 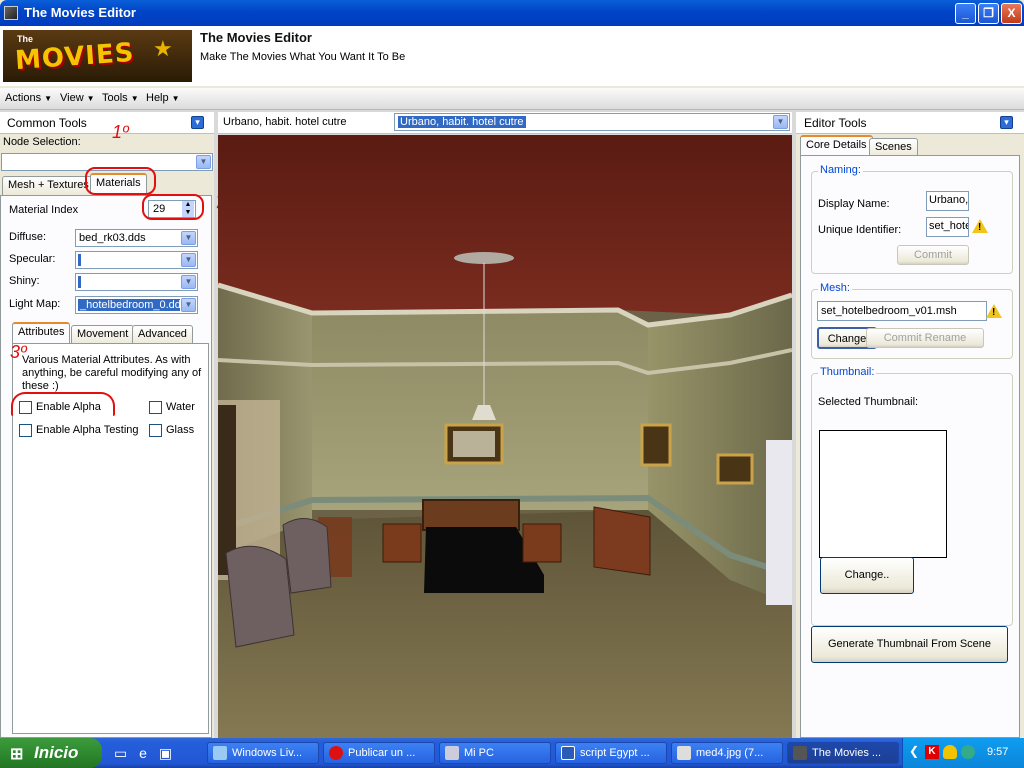 What do you see at coordinates (115, 98) in the screenshot?
I see `menu-label: Tools` at bounding box center [115, 98].